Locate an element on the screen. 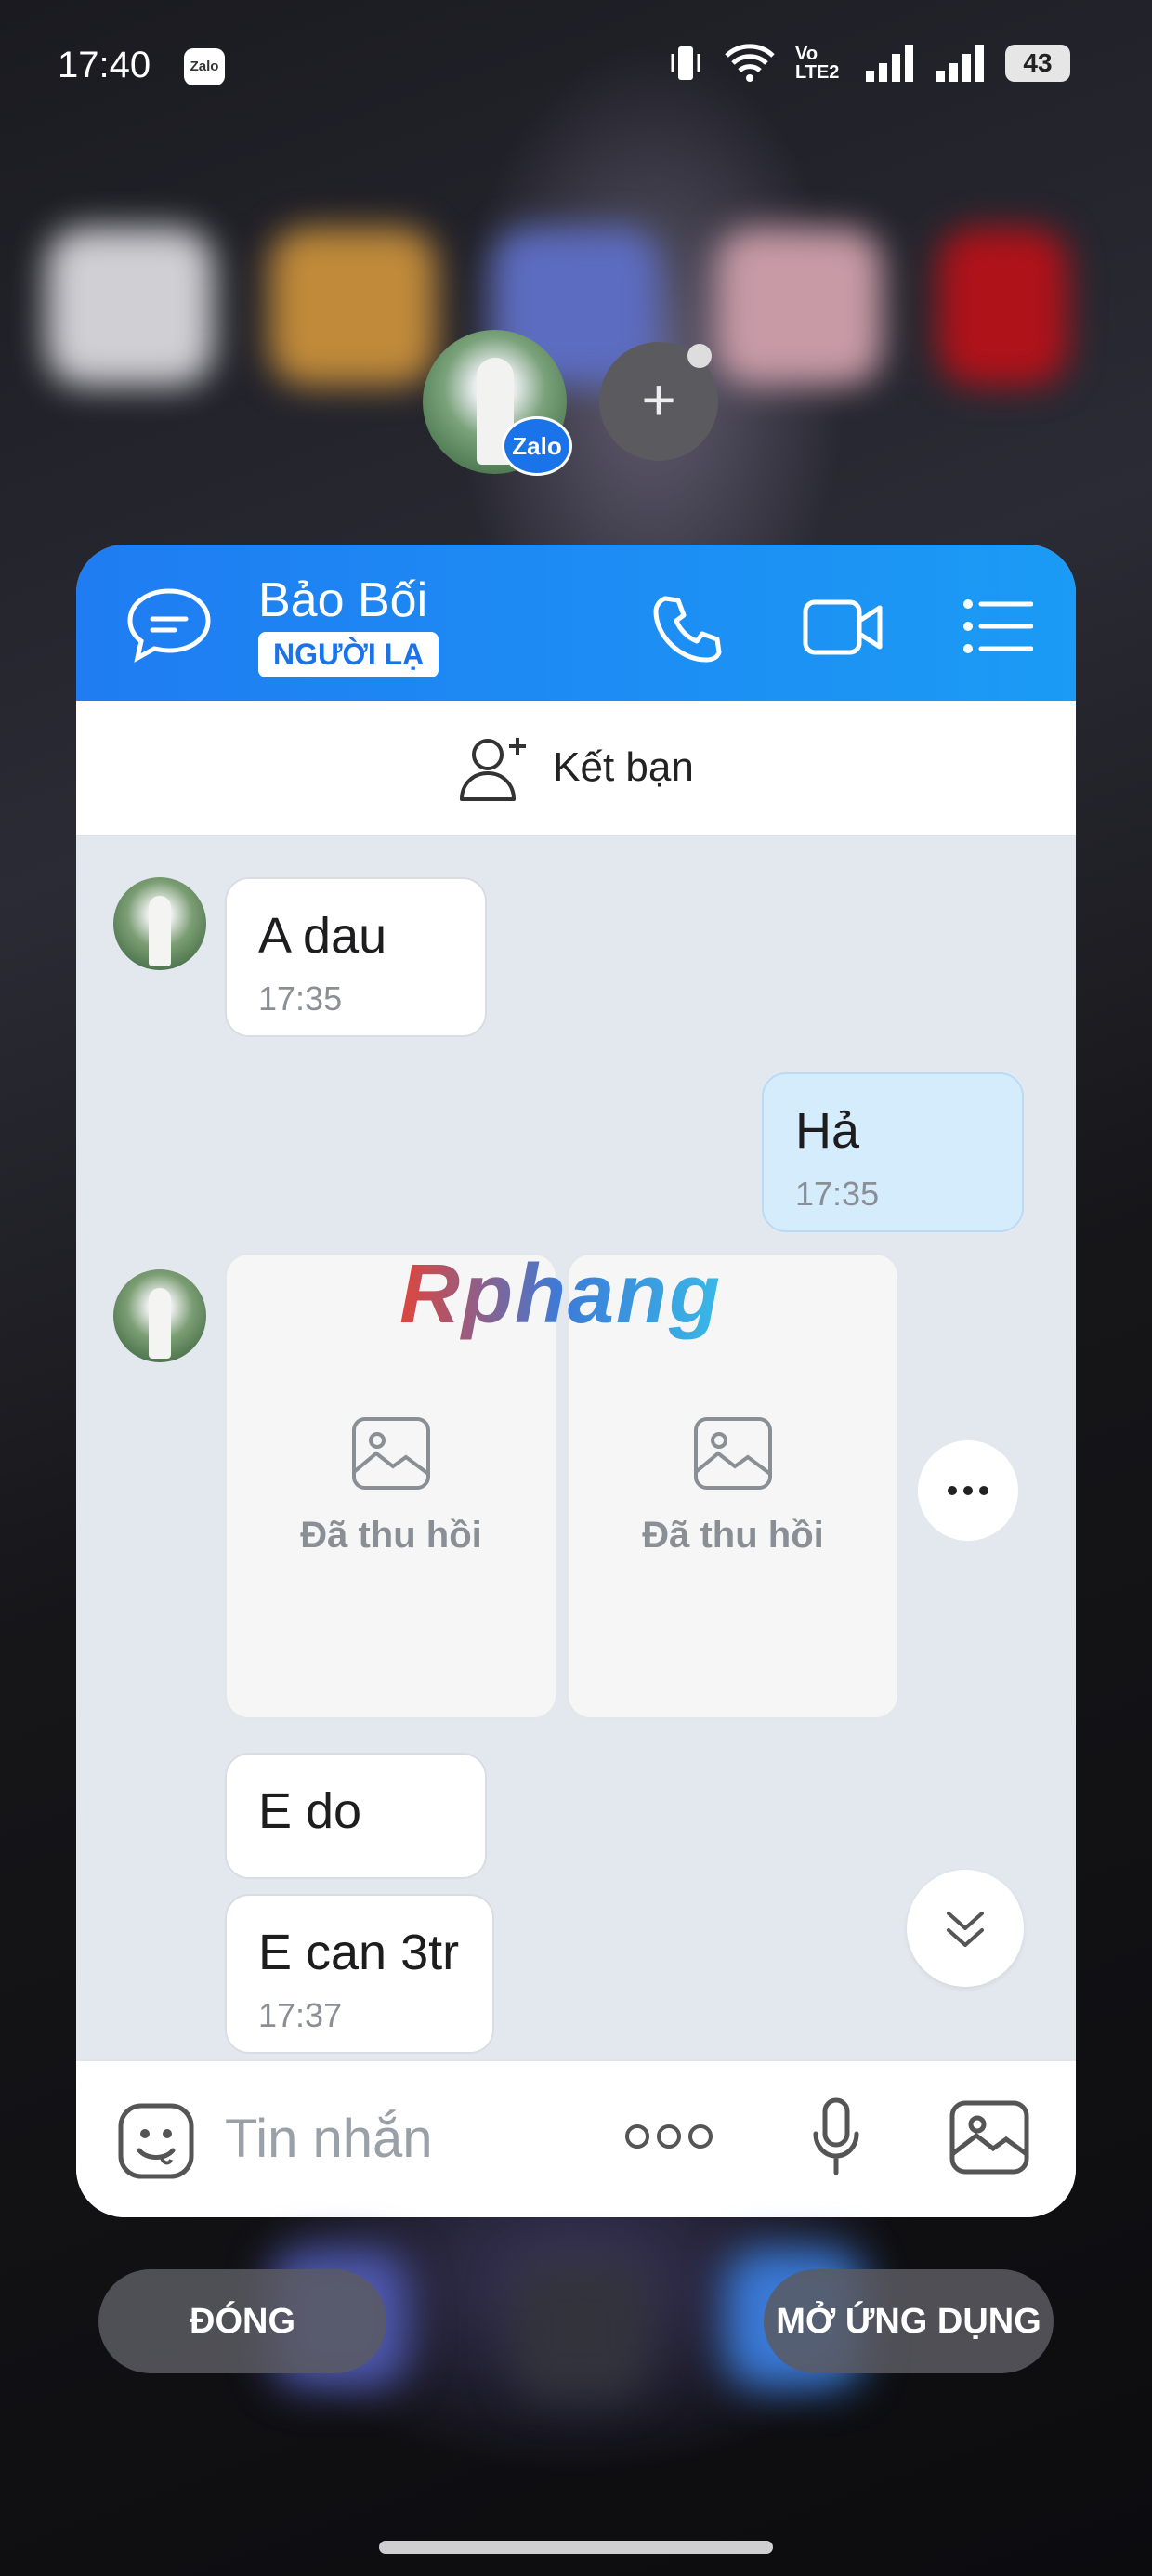 The height and width of the screenshot is (2576, 1152). menu-list-icon is located at coordinates (998, 628).